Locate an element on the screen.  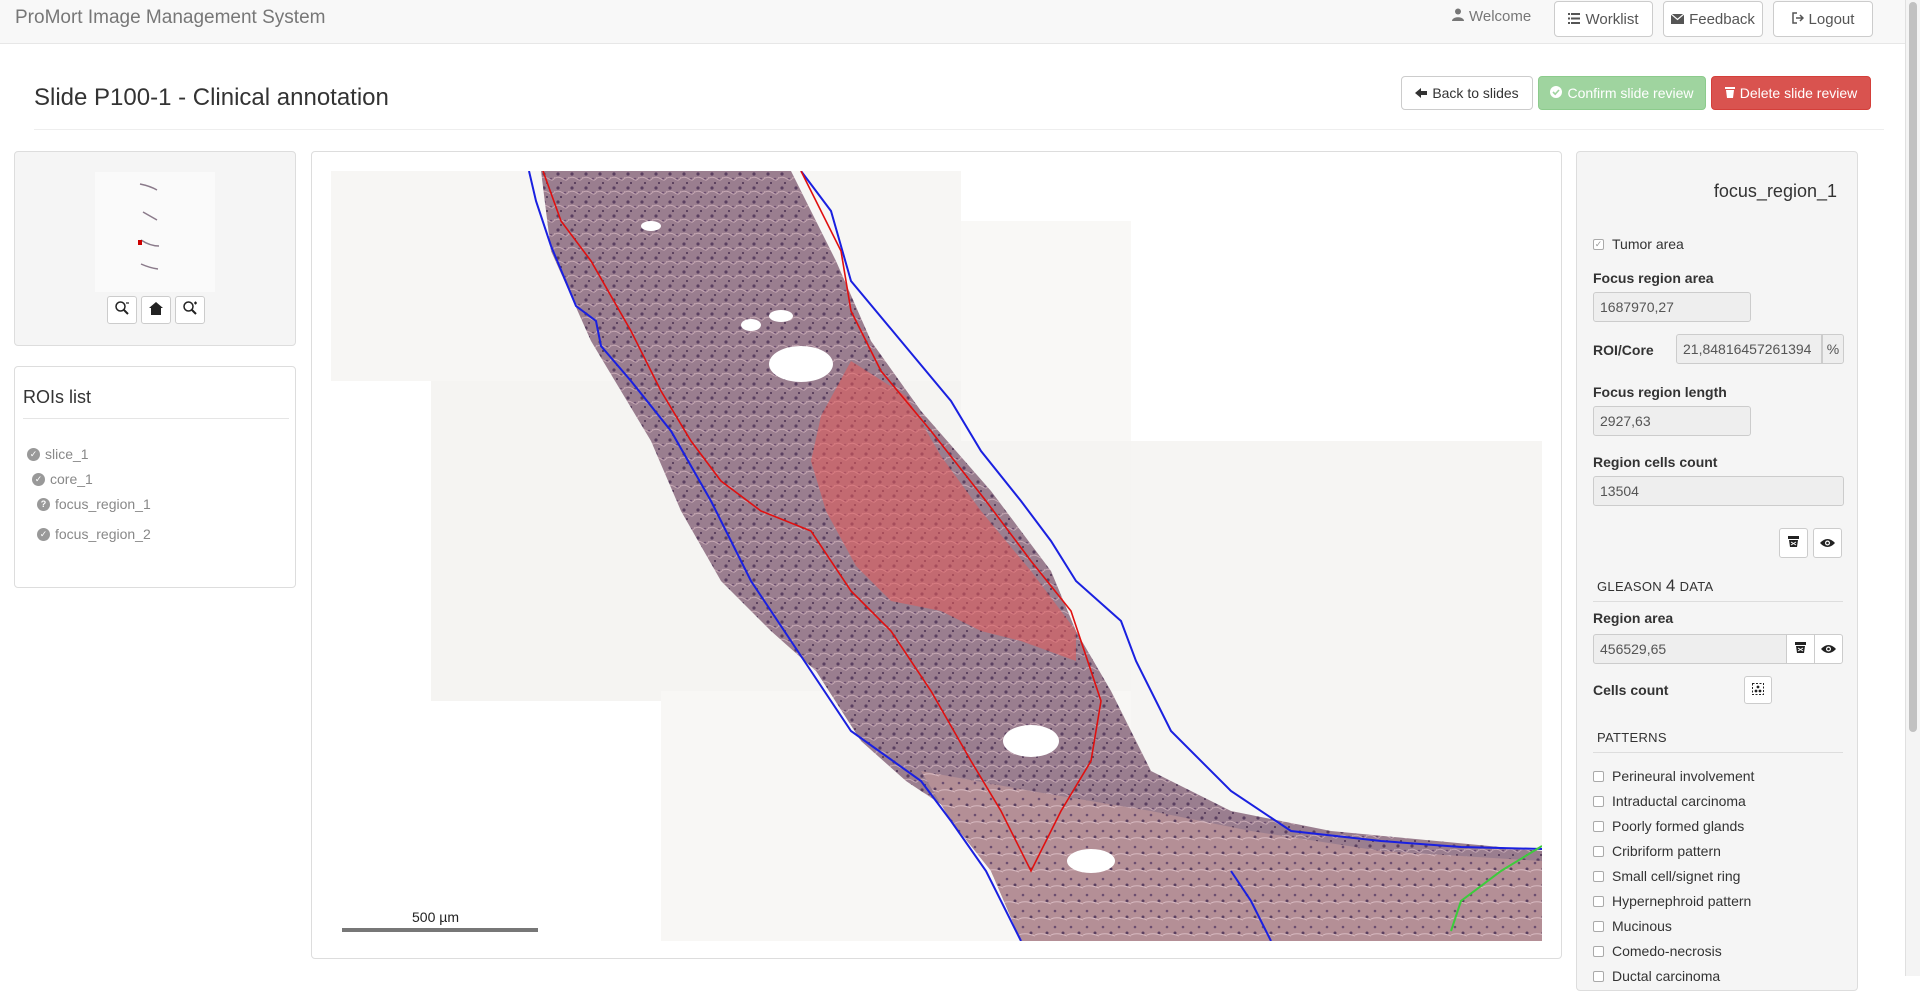
feedback-label: Feedback is located at coordinates (1722, 19).